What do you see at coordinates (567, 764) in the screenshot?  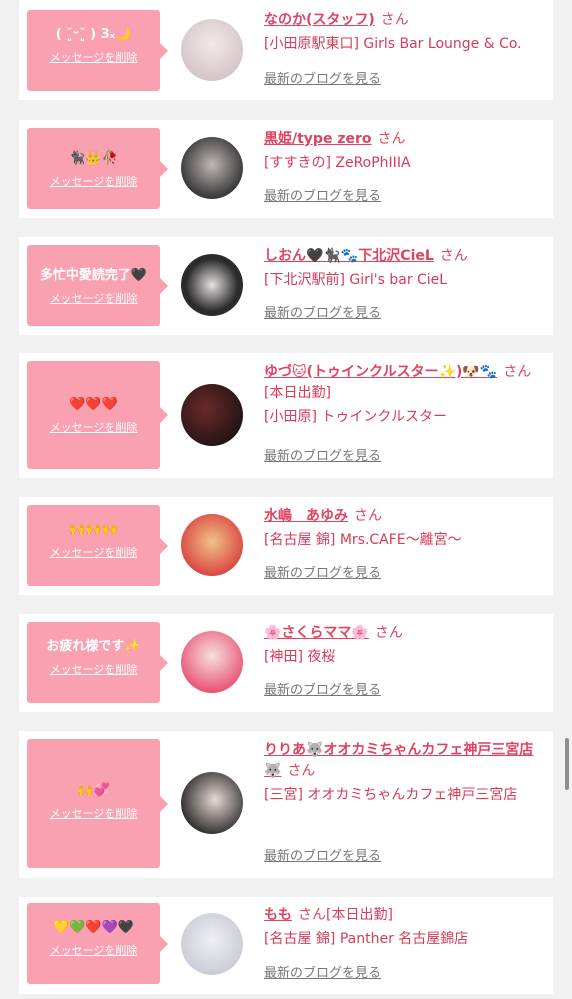 I see `scrollbar` at bounding box center [567, 764].